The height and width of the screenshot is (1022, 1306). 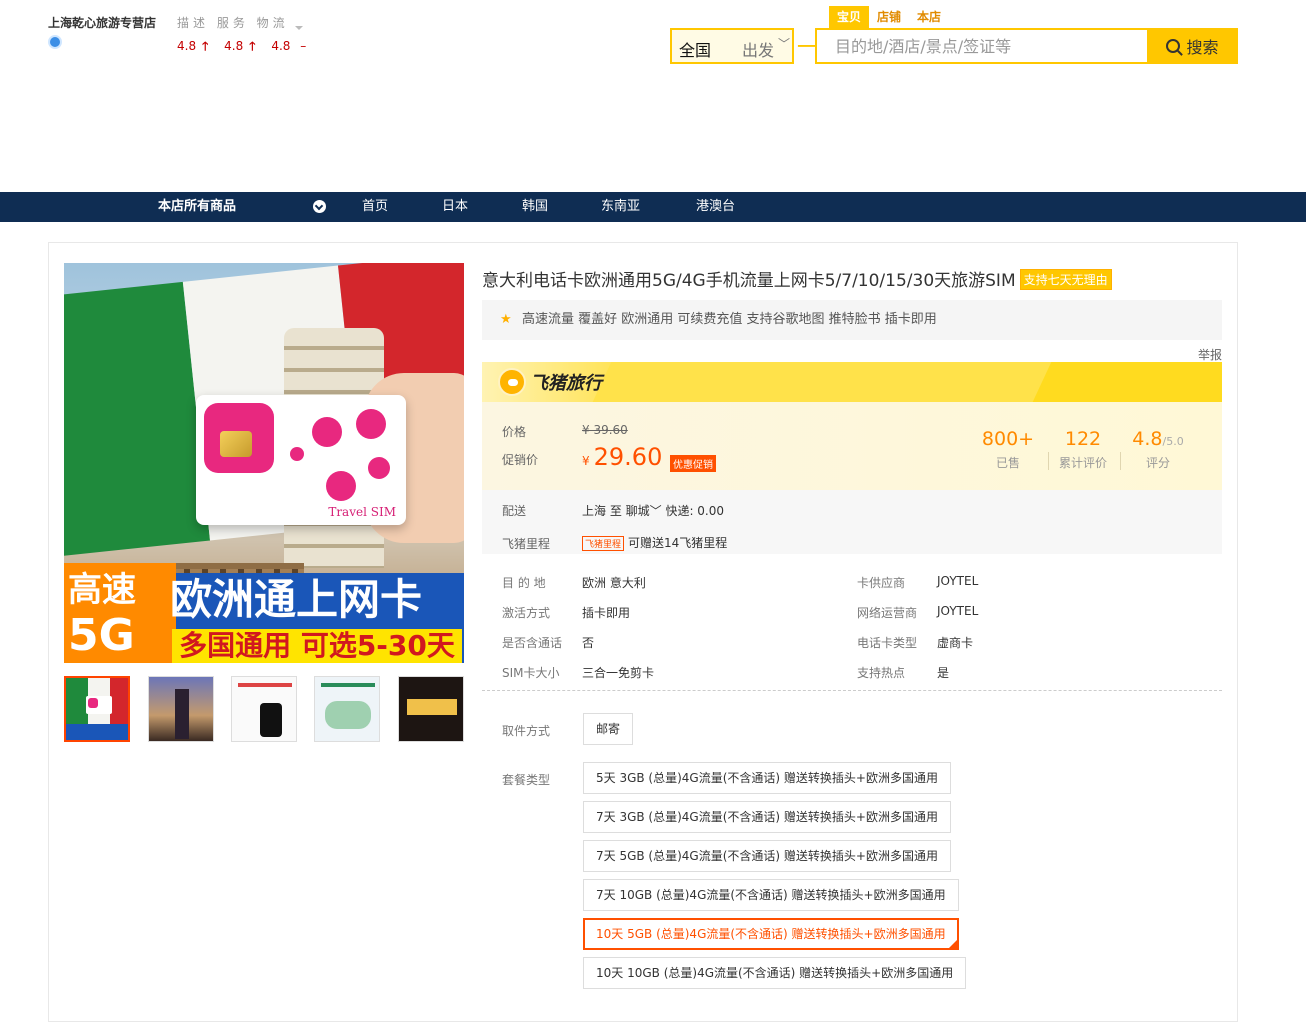 What do you see at coordinates (622, 457) in the screenshot?
I see `promo-price: ¥29.60` at bounding box center [622, 457].